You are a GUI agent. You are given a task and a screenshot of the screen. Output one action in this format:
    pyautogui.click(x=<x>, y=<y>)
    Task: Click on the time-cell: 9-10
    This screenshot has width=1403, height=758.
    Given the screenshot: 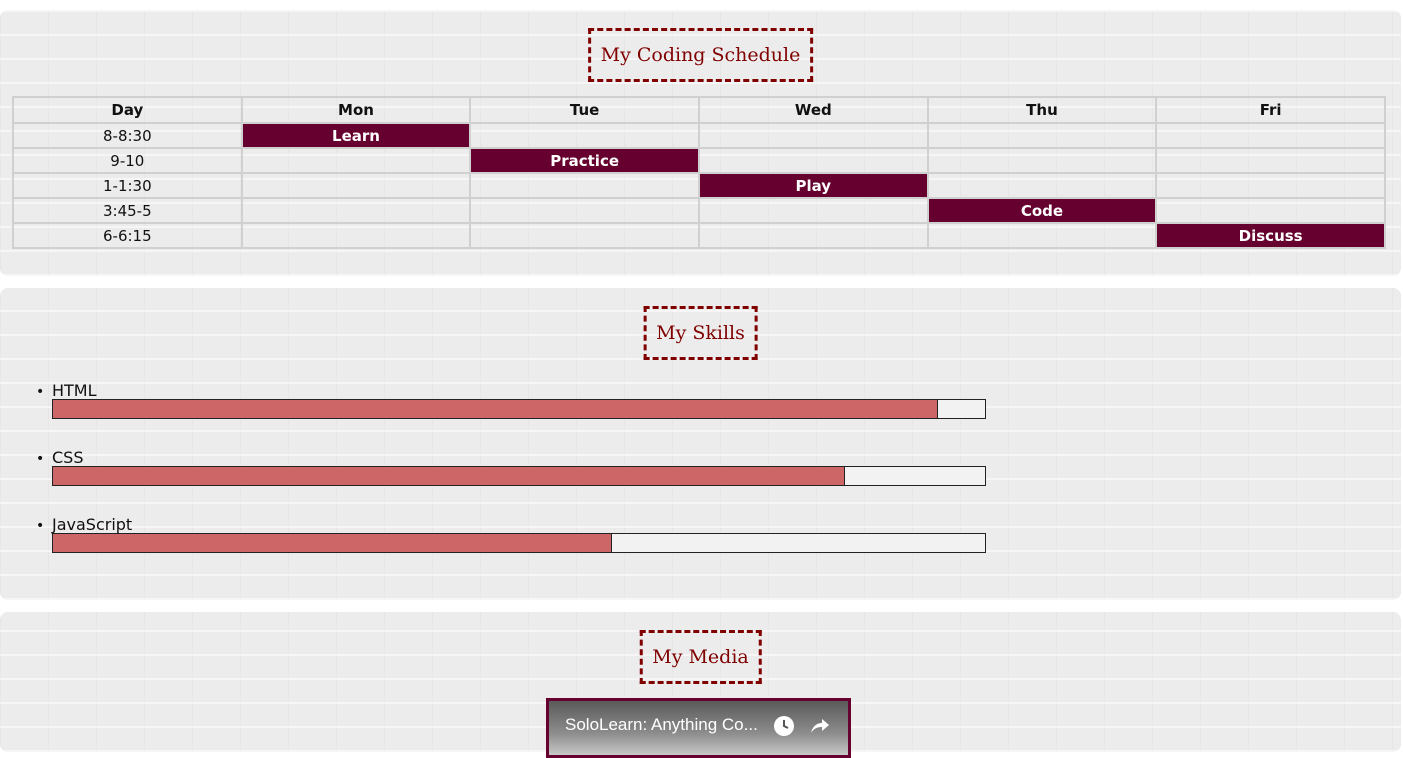 What is the action you would take?
    pyautogui.click(x=127, y=160)
    